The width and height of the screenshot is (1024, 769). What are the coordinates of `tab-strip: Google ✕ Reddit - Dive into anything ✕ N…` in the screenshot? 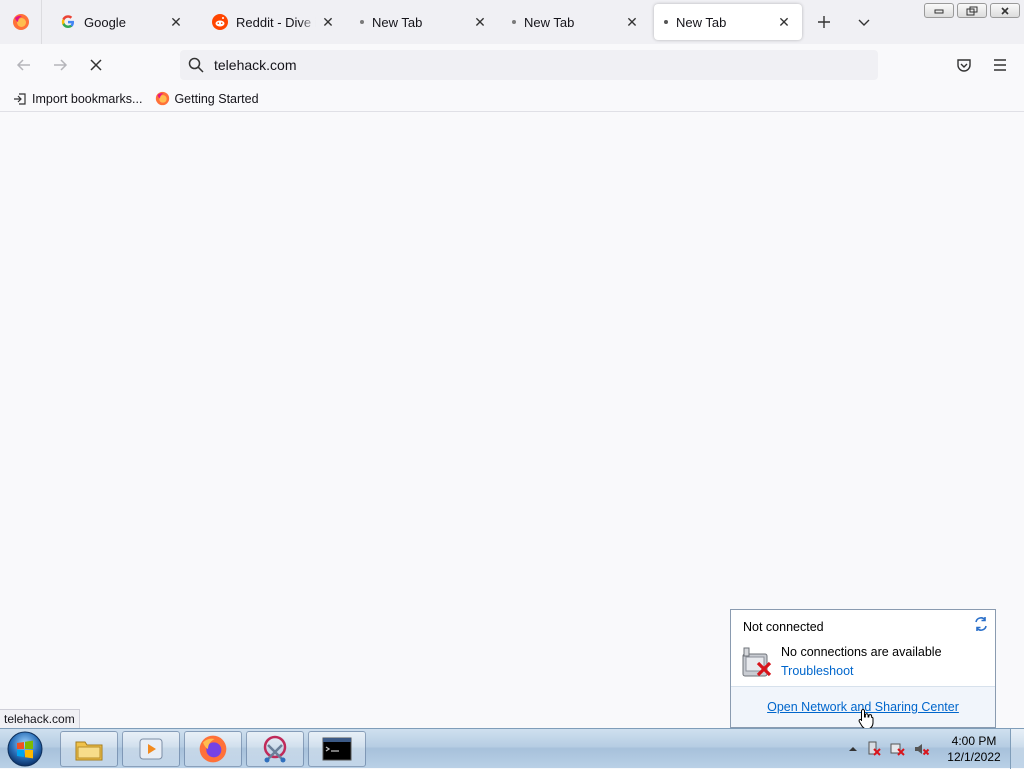 It's located at (512, 22).